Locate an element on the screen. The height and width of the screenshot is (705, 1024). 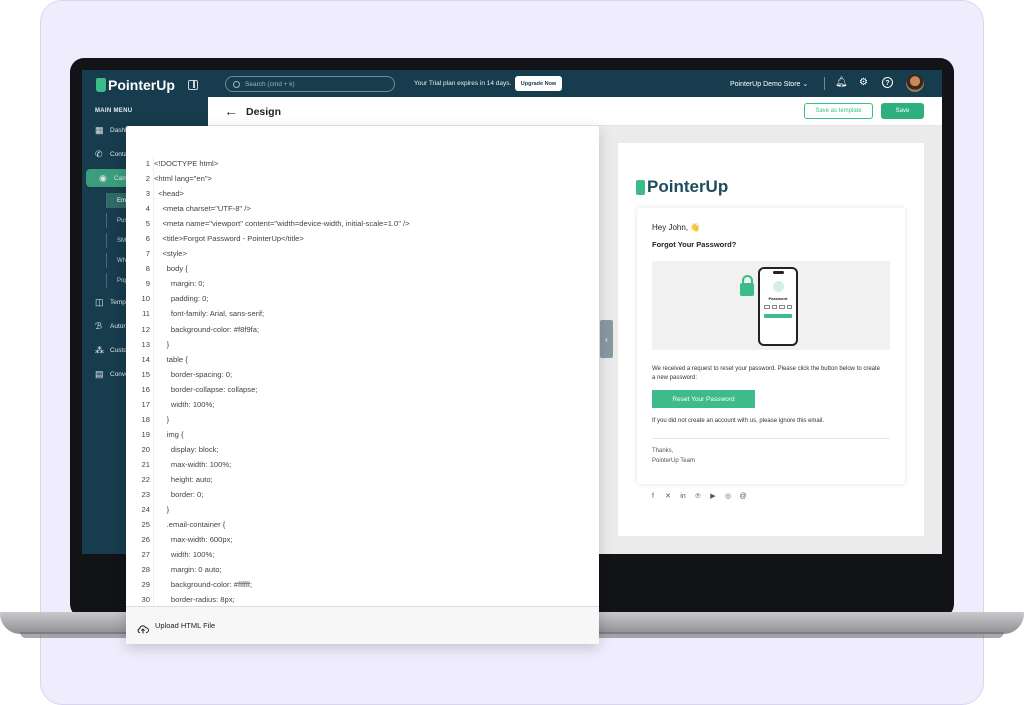
upgrade-button: Upgrade Now is located at coordinates (538, 83).